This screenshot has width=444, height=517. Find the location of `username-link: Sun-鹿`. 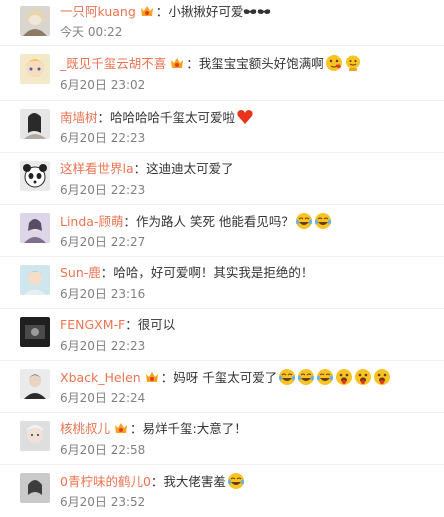

username-link: Sun-鹿 is located at coordinates (80, 272).